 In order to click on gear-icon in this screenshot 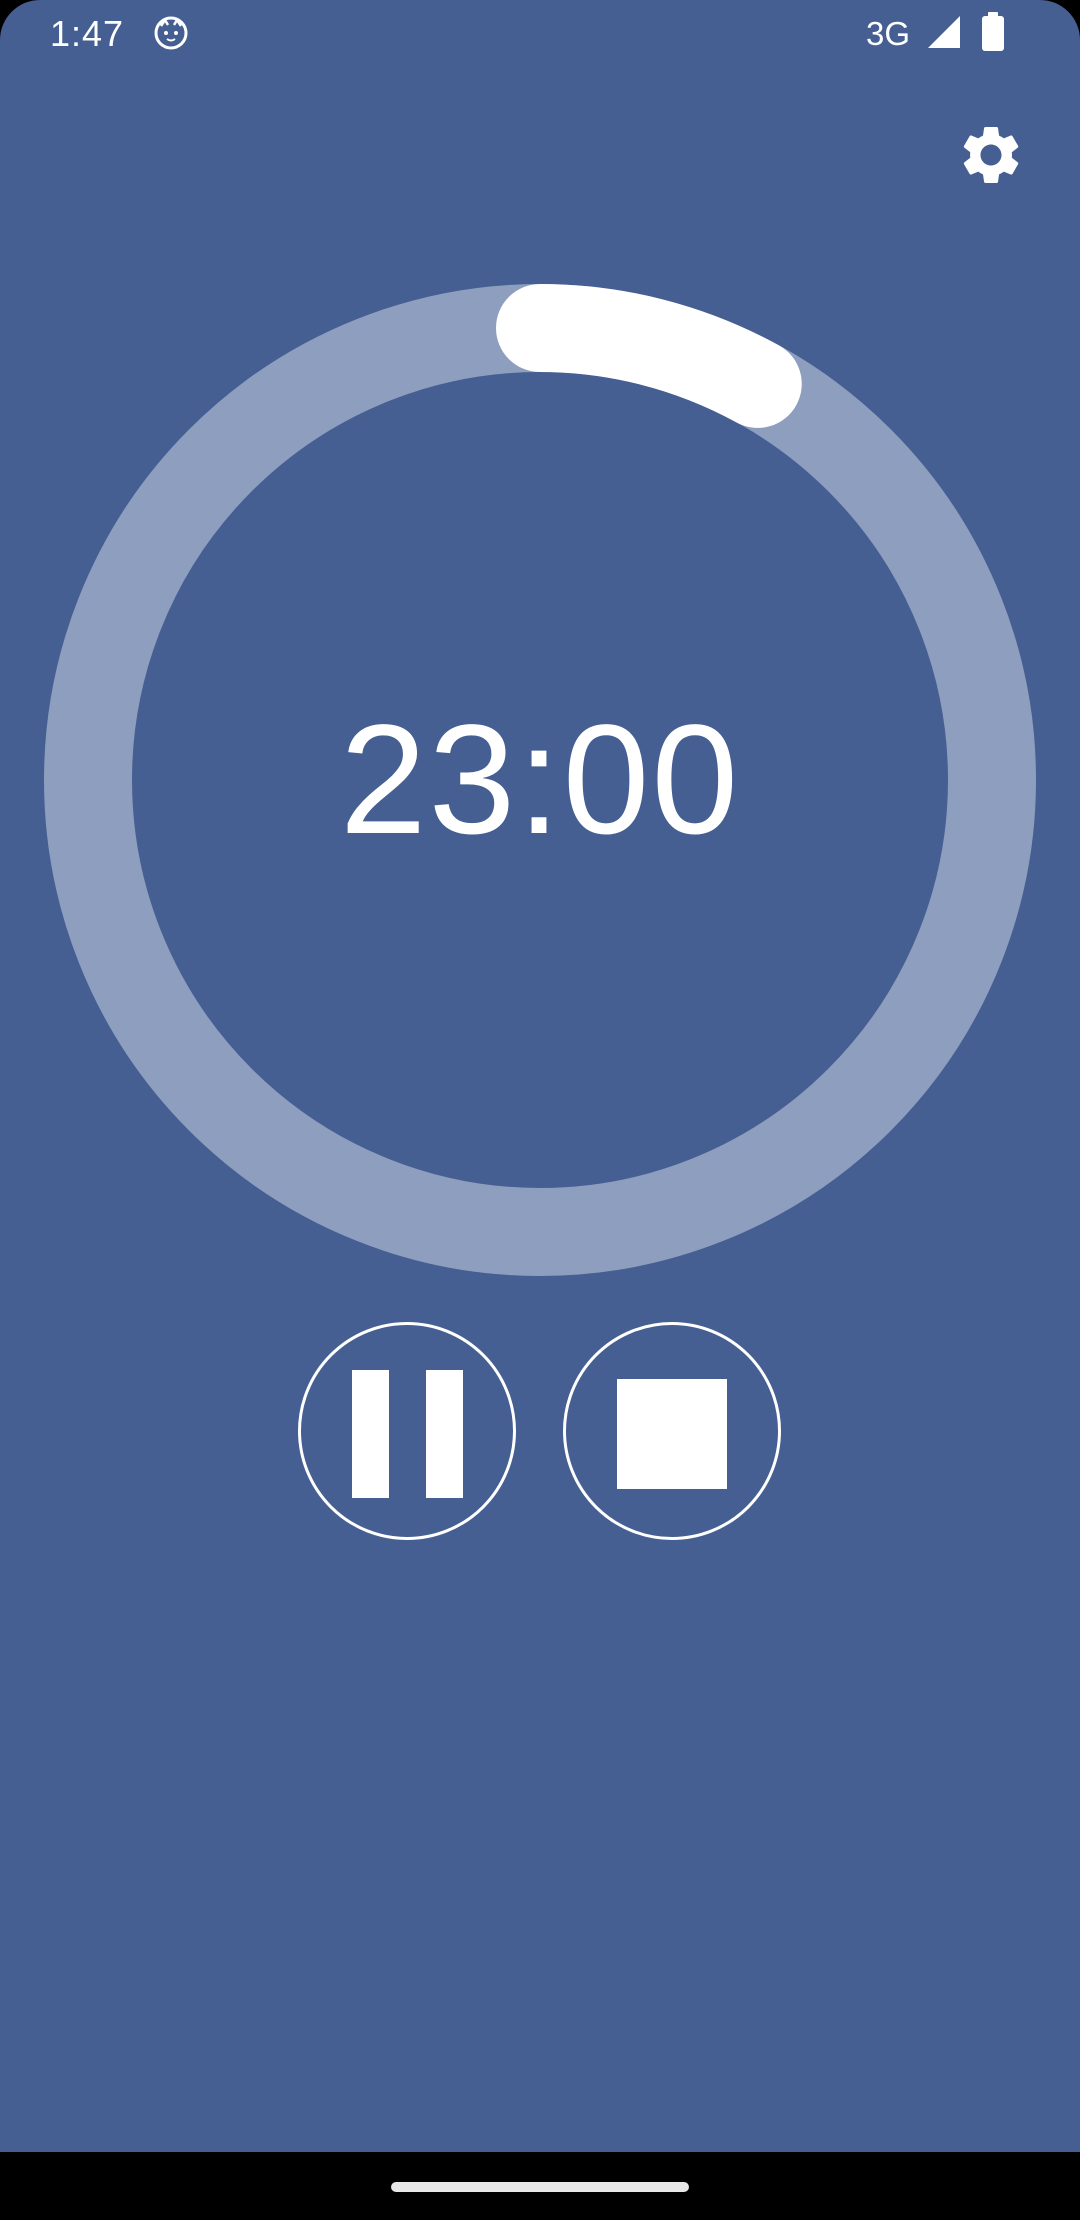, I will do `click(991, 155)`.